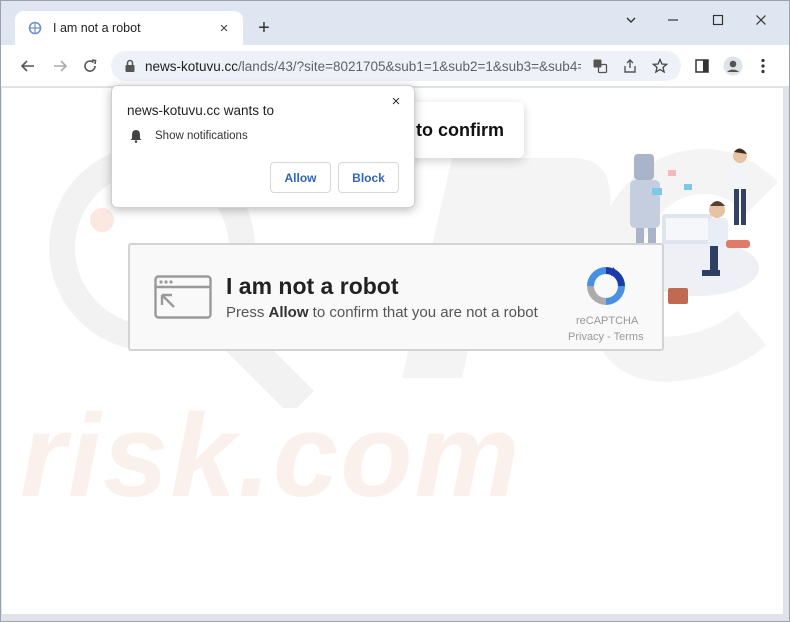 The height and width of the screenshot is (622, 790). I want to click on tab-title: I am not a robot, so click(97, 28).